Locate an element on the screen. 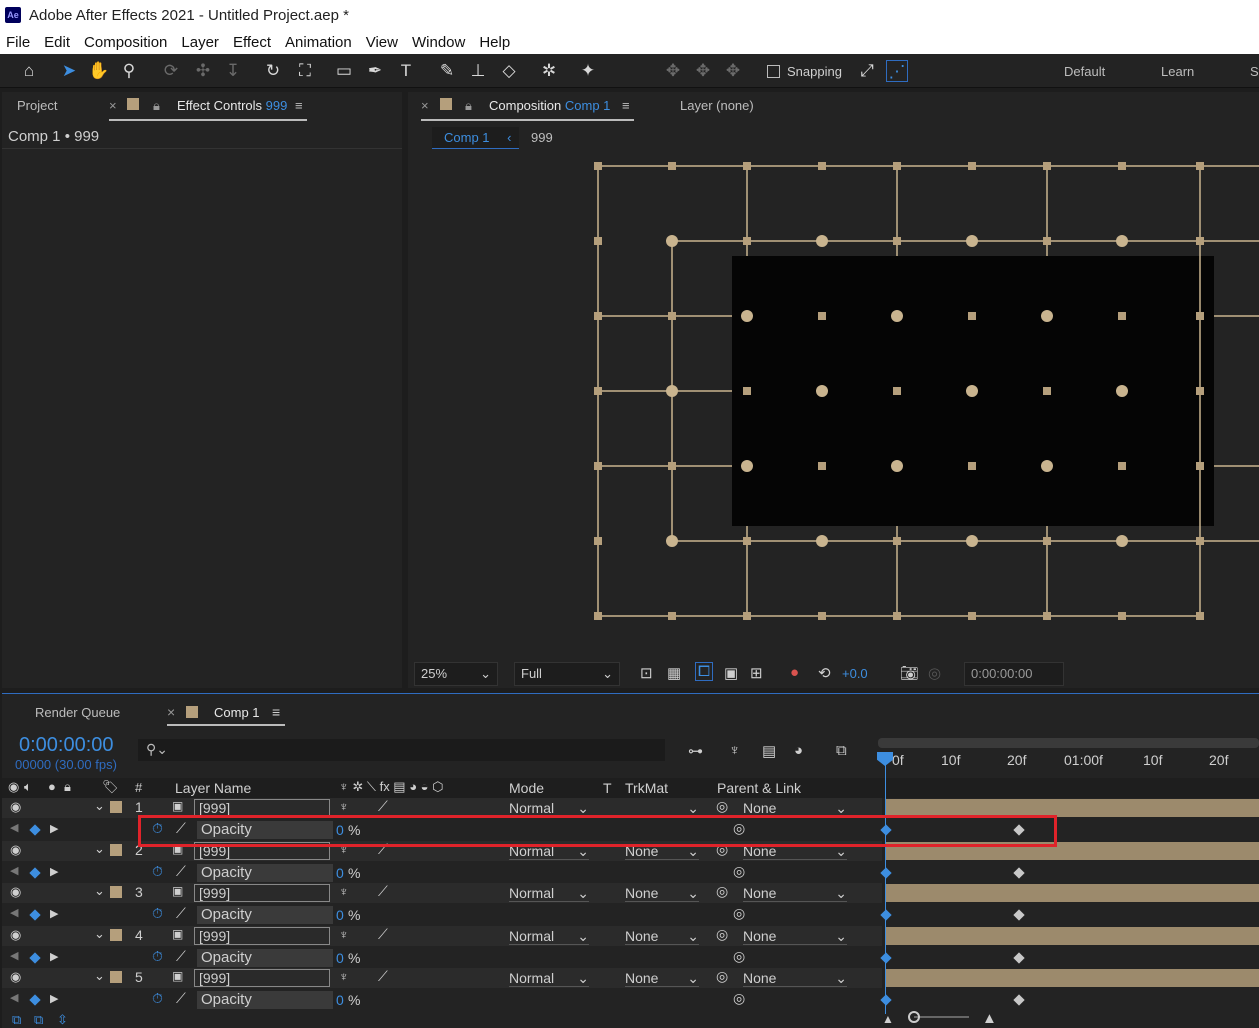 The height and width of the screenshot is (1028, 1259). pen-tool-icon: ✒ is located at coordinates (375, 71).